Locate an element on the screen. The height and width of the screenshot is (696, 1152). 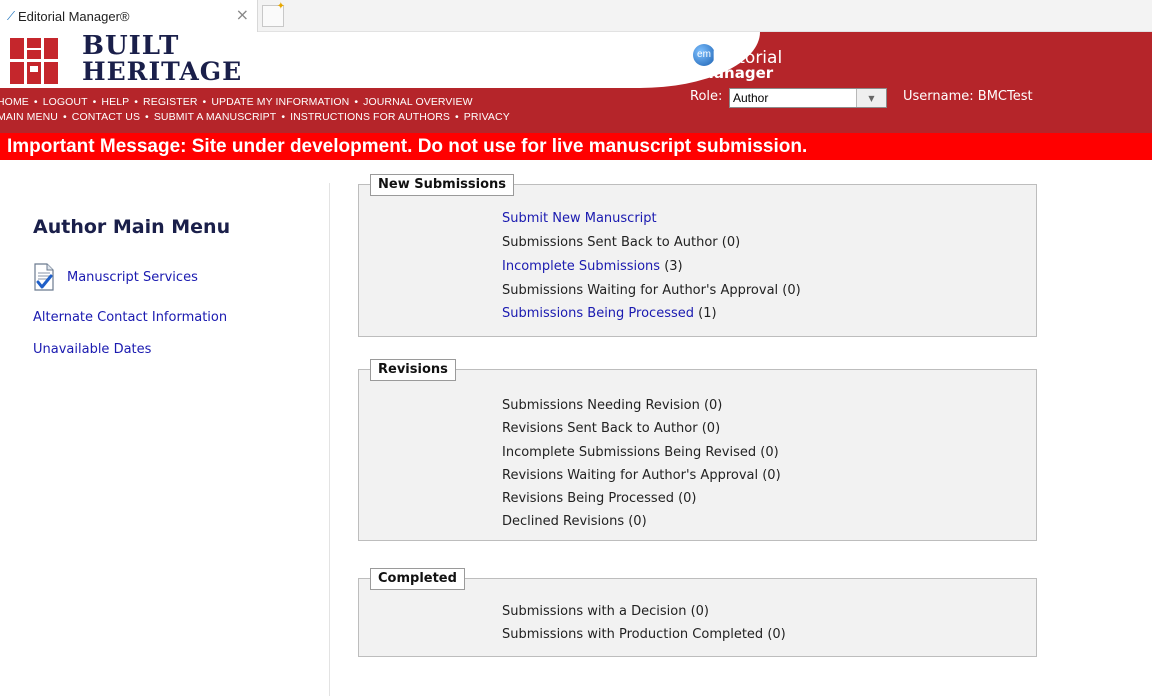
browser-tab: ⁄ Editorial Manager® × is located at coordinates (129, 16).